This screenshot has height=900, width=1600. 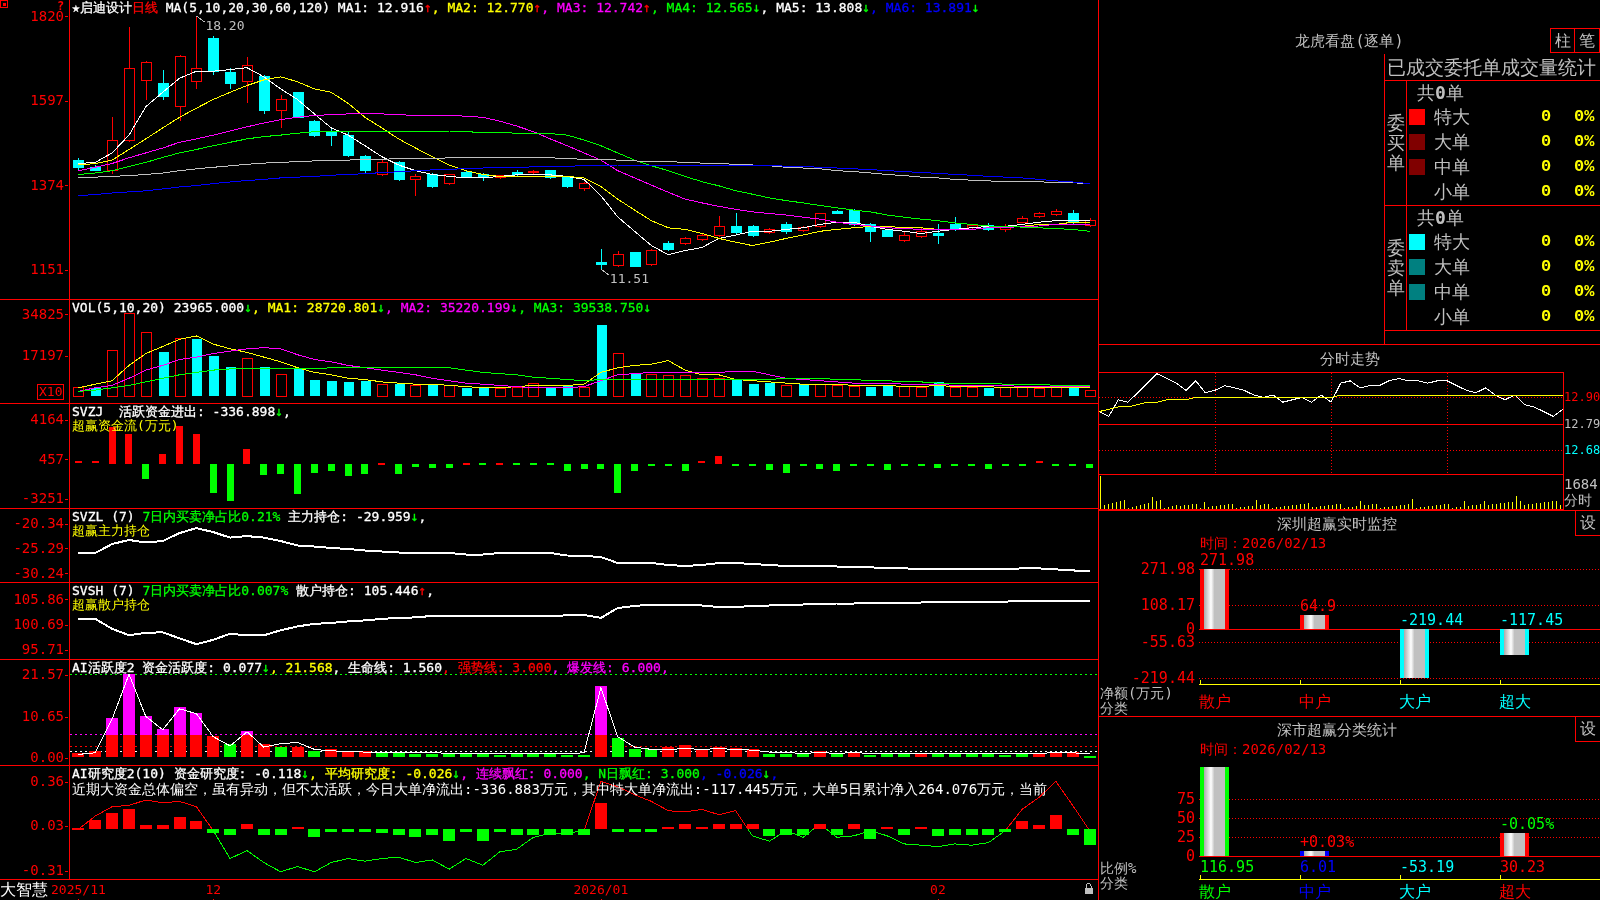 I want to click on category-label: 中户, so click(x=1314, y=892).